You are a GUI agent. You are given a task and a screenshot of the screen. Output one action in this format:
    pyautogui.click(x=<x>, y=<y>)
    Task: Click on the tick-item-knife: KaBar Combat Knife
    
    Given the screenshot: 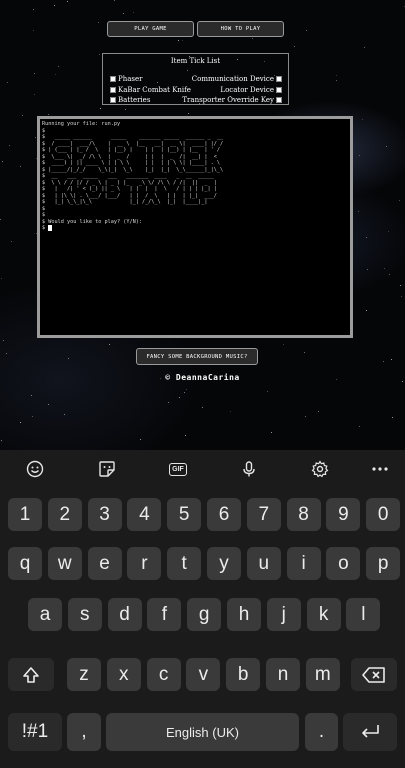 What is the action you would take?
    pyautogui.click(x=150, y=89)
    